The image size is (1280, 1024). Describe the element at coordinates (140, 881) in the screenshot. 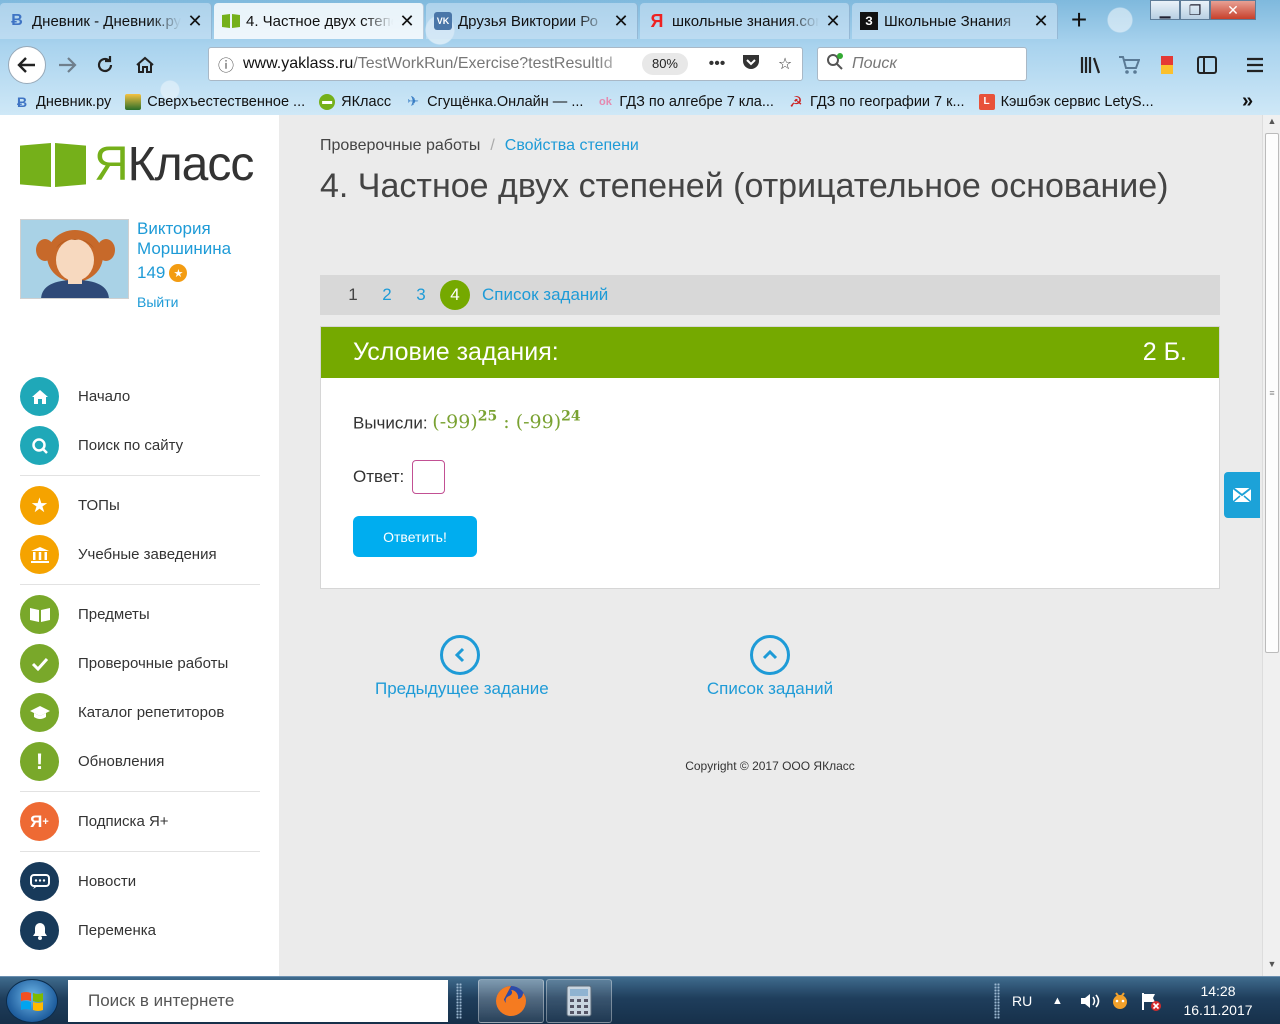

I see `menu-item-news: Новости` at that location.